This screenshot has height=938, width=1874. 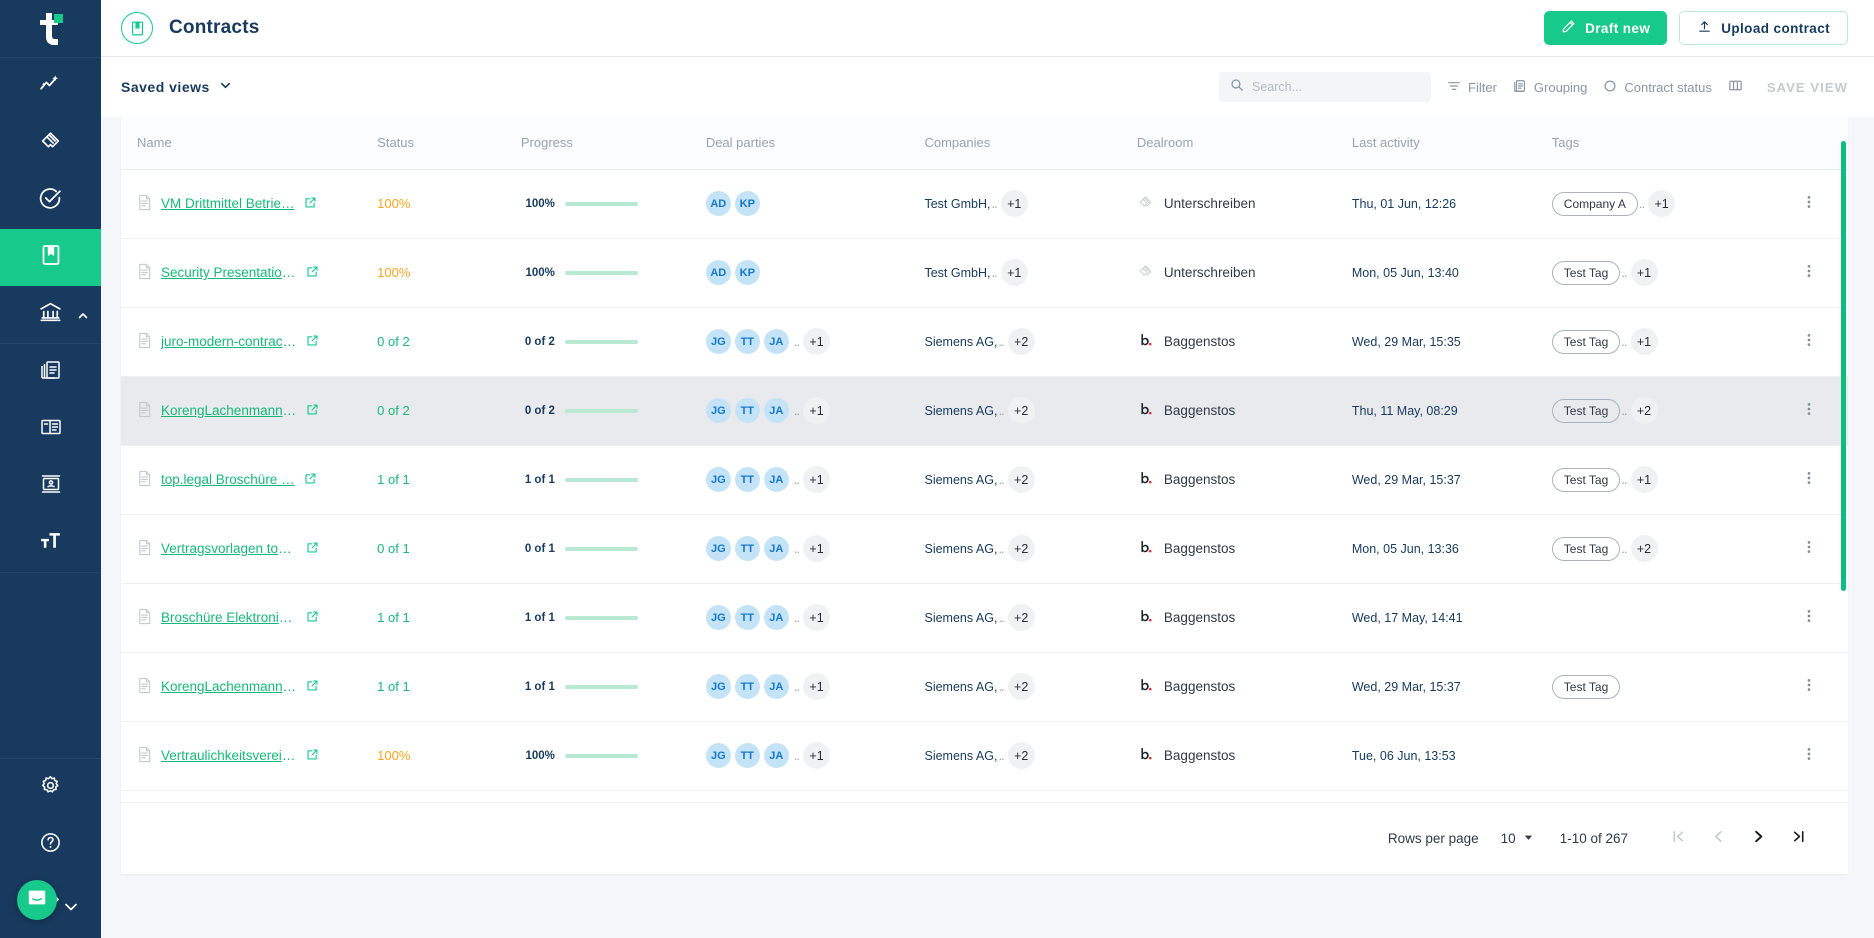 I want to click on save-view-button: SAVE VIEW, so click(x=1803, y=87).